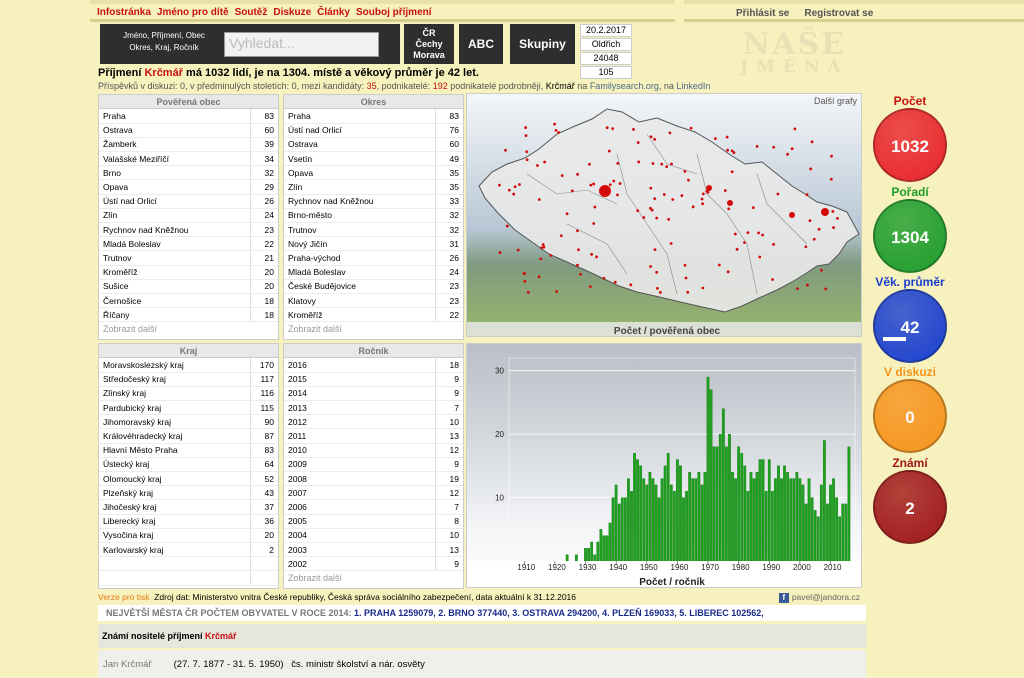  I want to click on table-row: 2002 9, so click(373, 564).